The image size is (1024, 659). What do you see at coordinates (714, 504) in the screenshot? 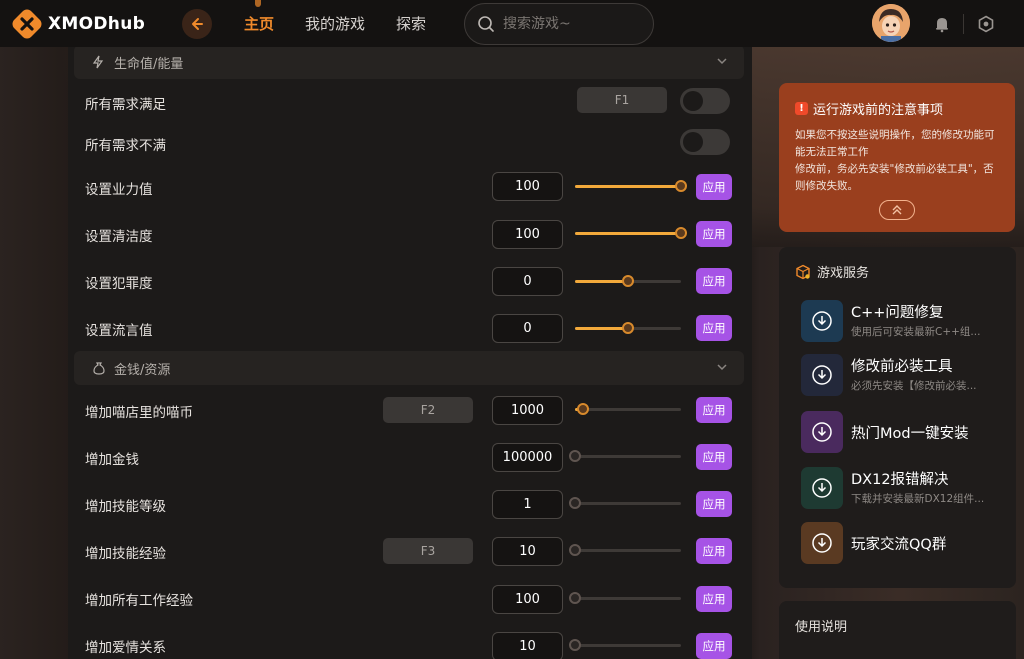
I see `apply-button-skill-level: 应用` at bounding box center [714, 504].